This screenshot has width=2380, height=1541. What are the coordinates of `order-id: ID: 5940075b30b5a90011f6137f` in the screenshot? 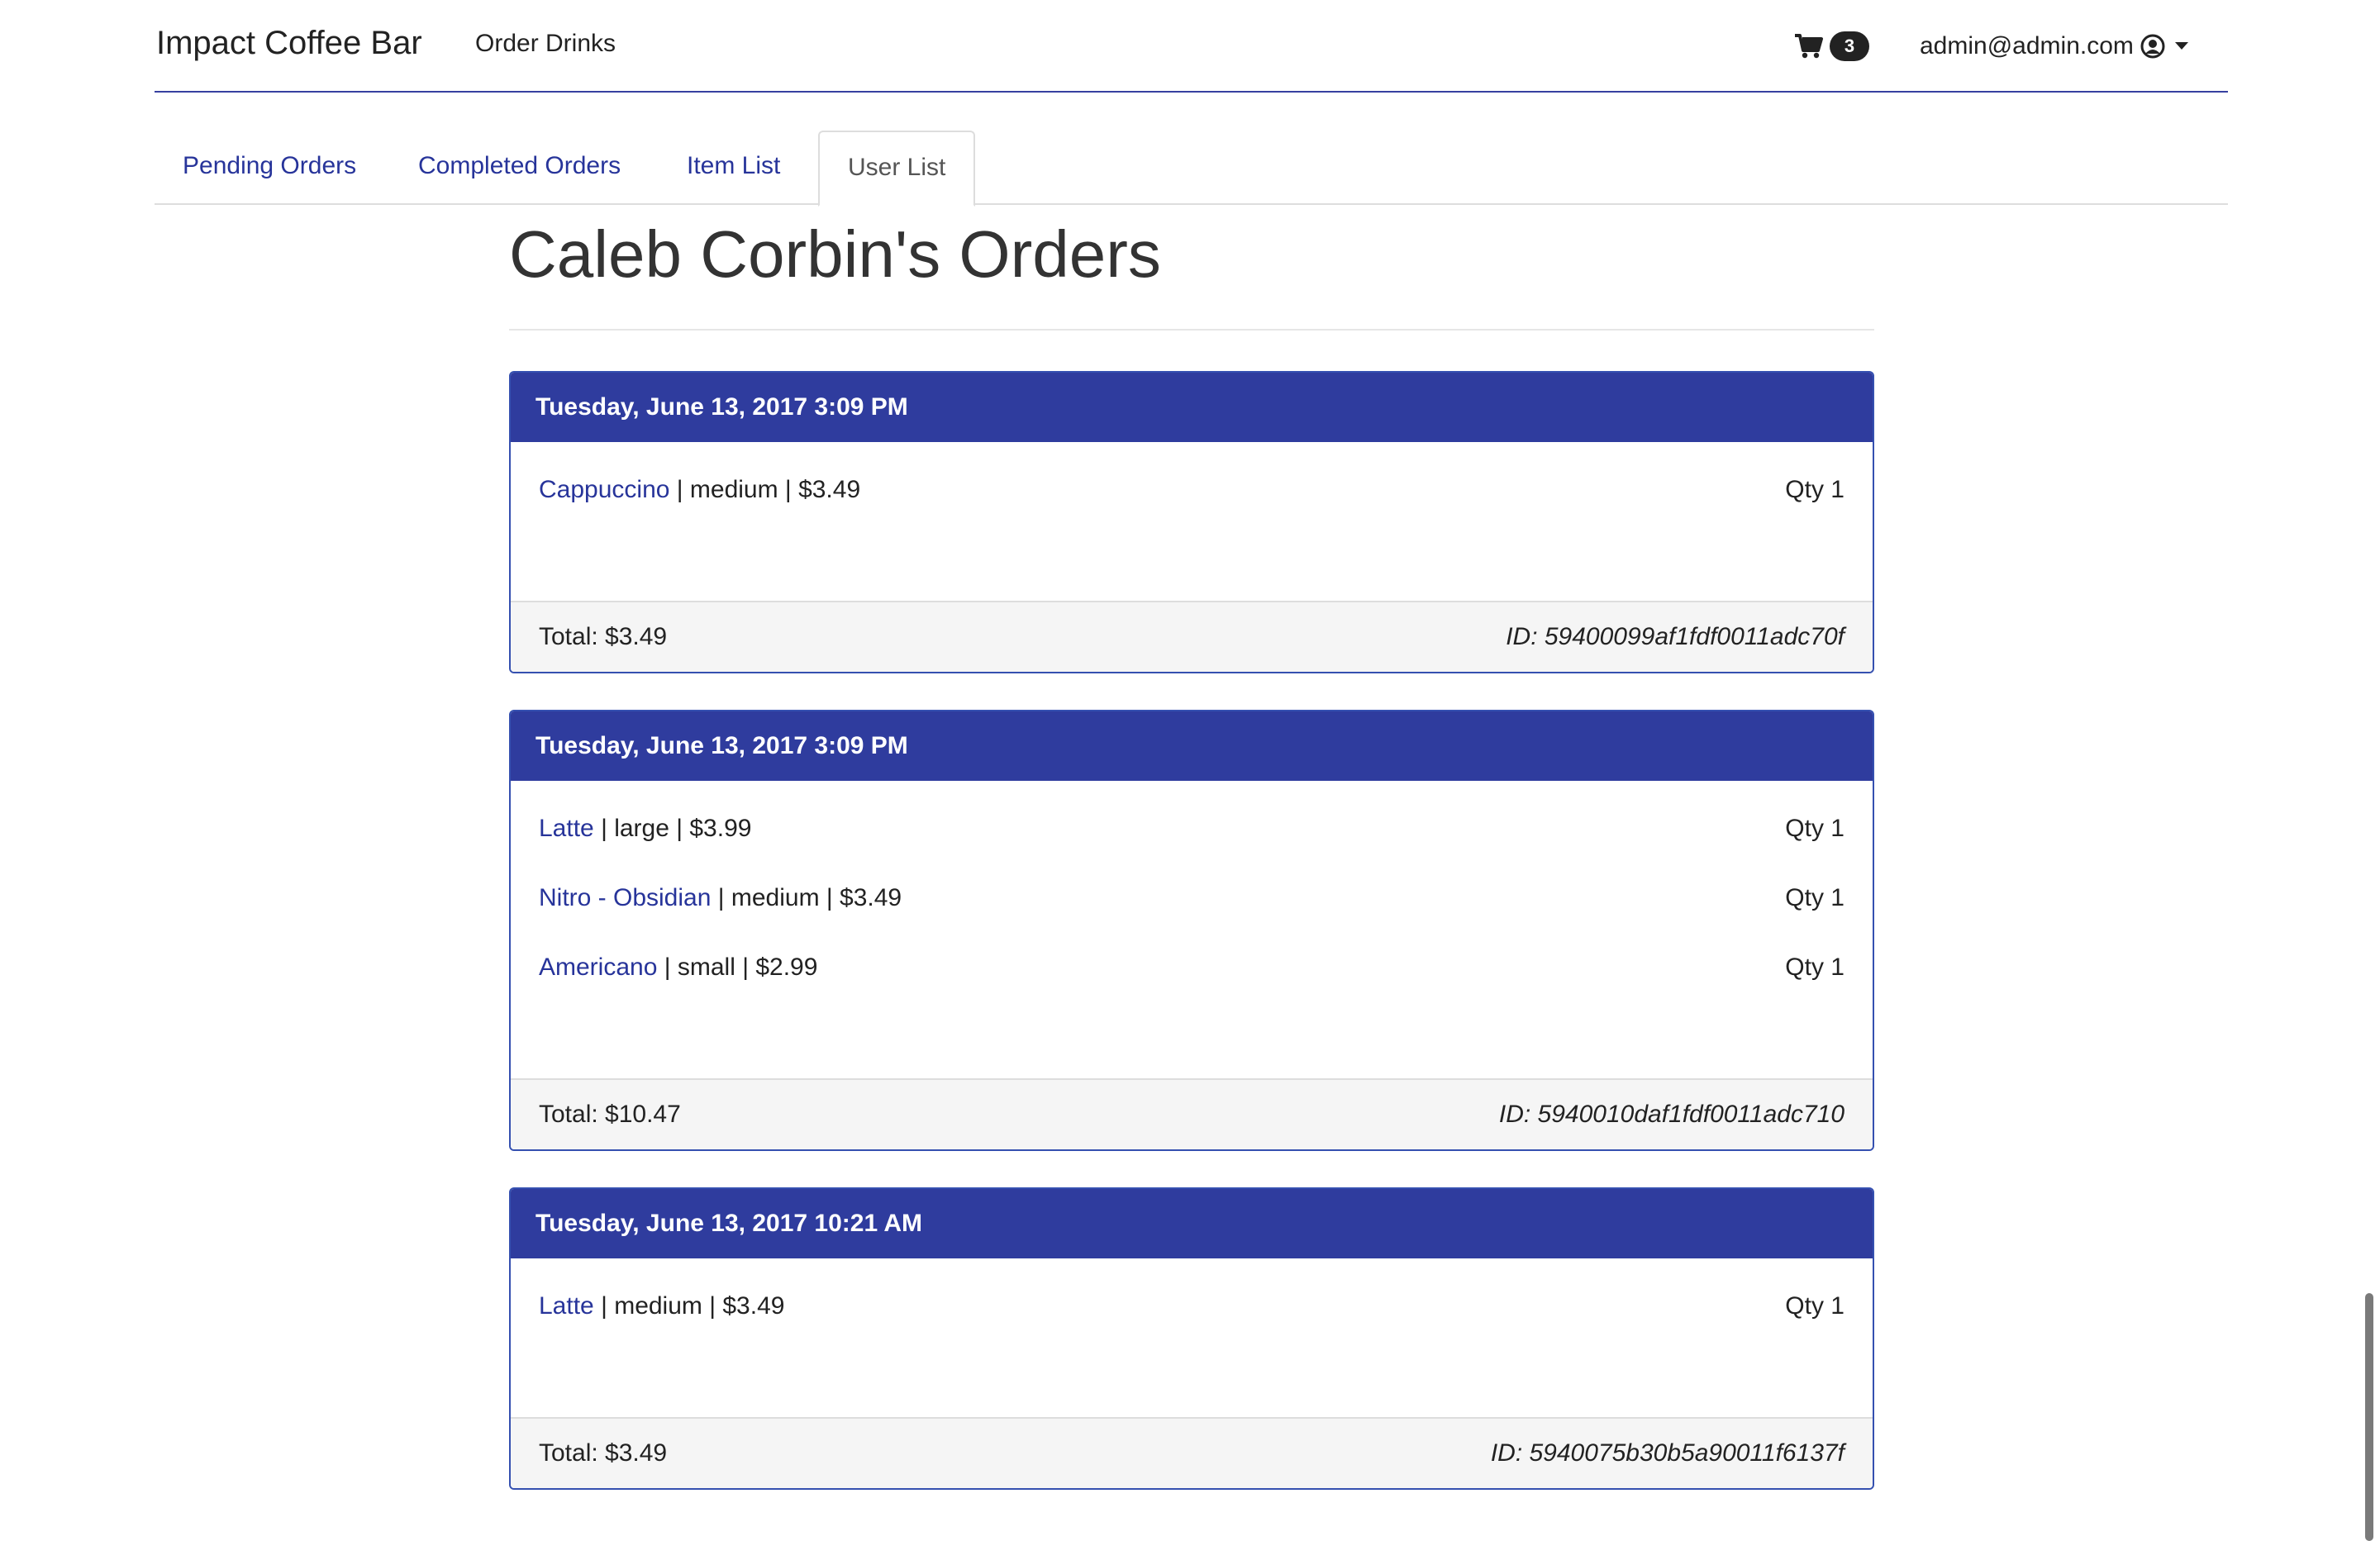 It's located at (1667, 1453).